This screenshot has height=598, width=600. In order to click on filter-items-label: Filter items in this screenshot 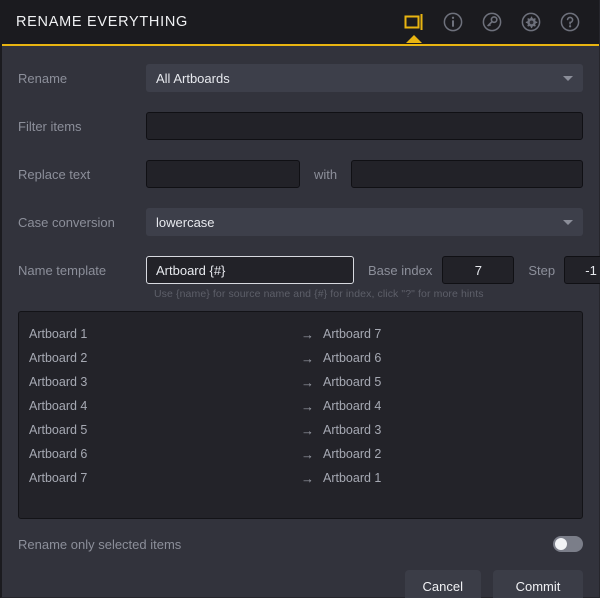, I will do `click(50, 126)`.